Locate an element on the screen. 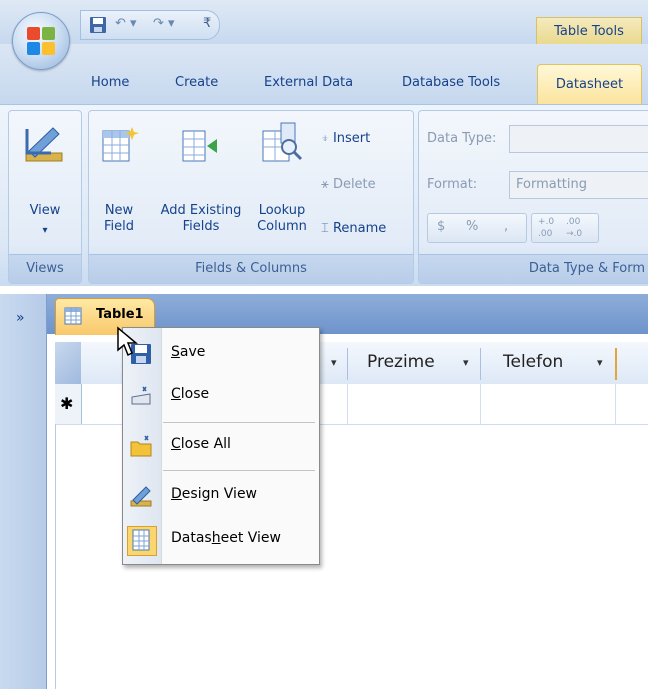 The height and width of the screenshot is (689, 648). close-all-mnemonic: C is located at coordinates (176, 444).